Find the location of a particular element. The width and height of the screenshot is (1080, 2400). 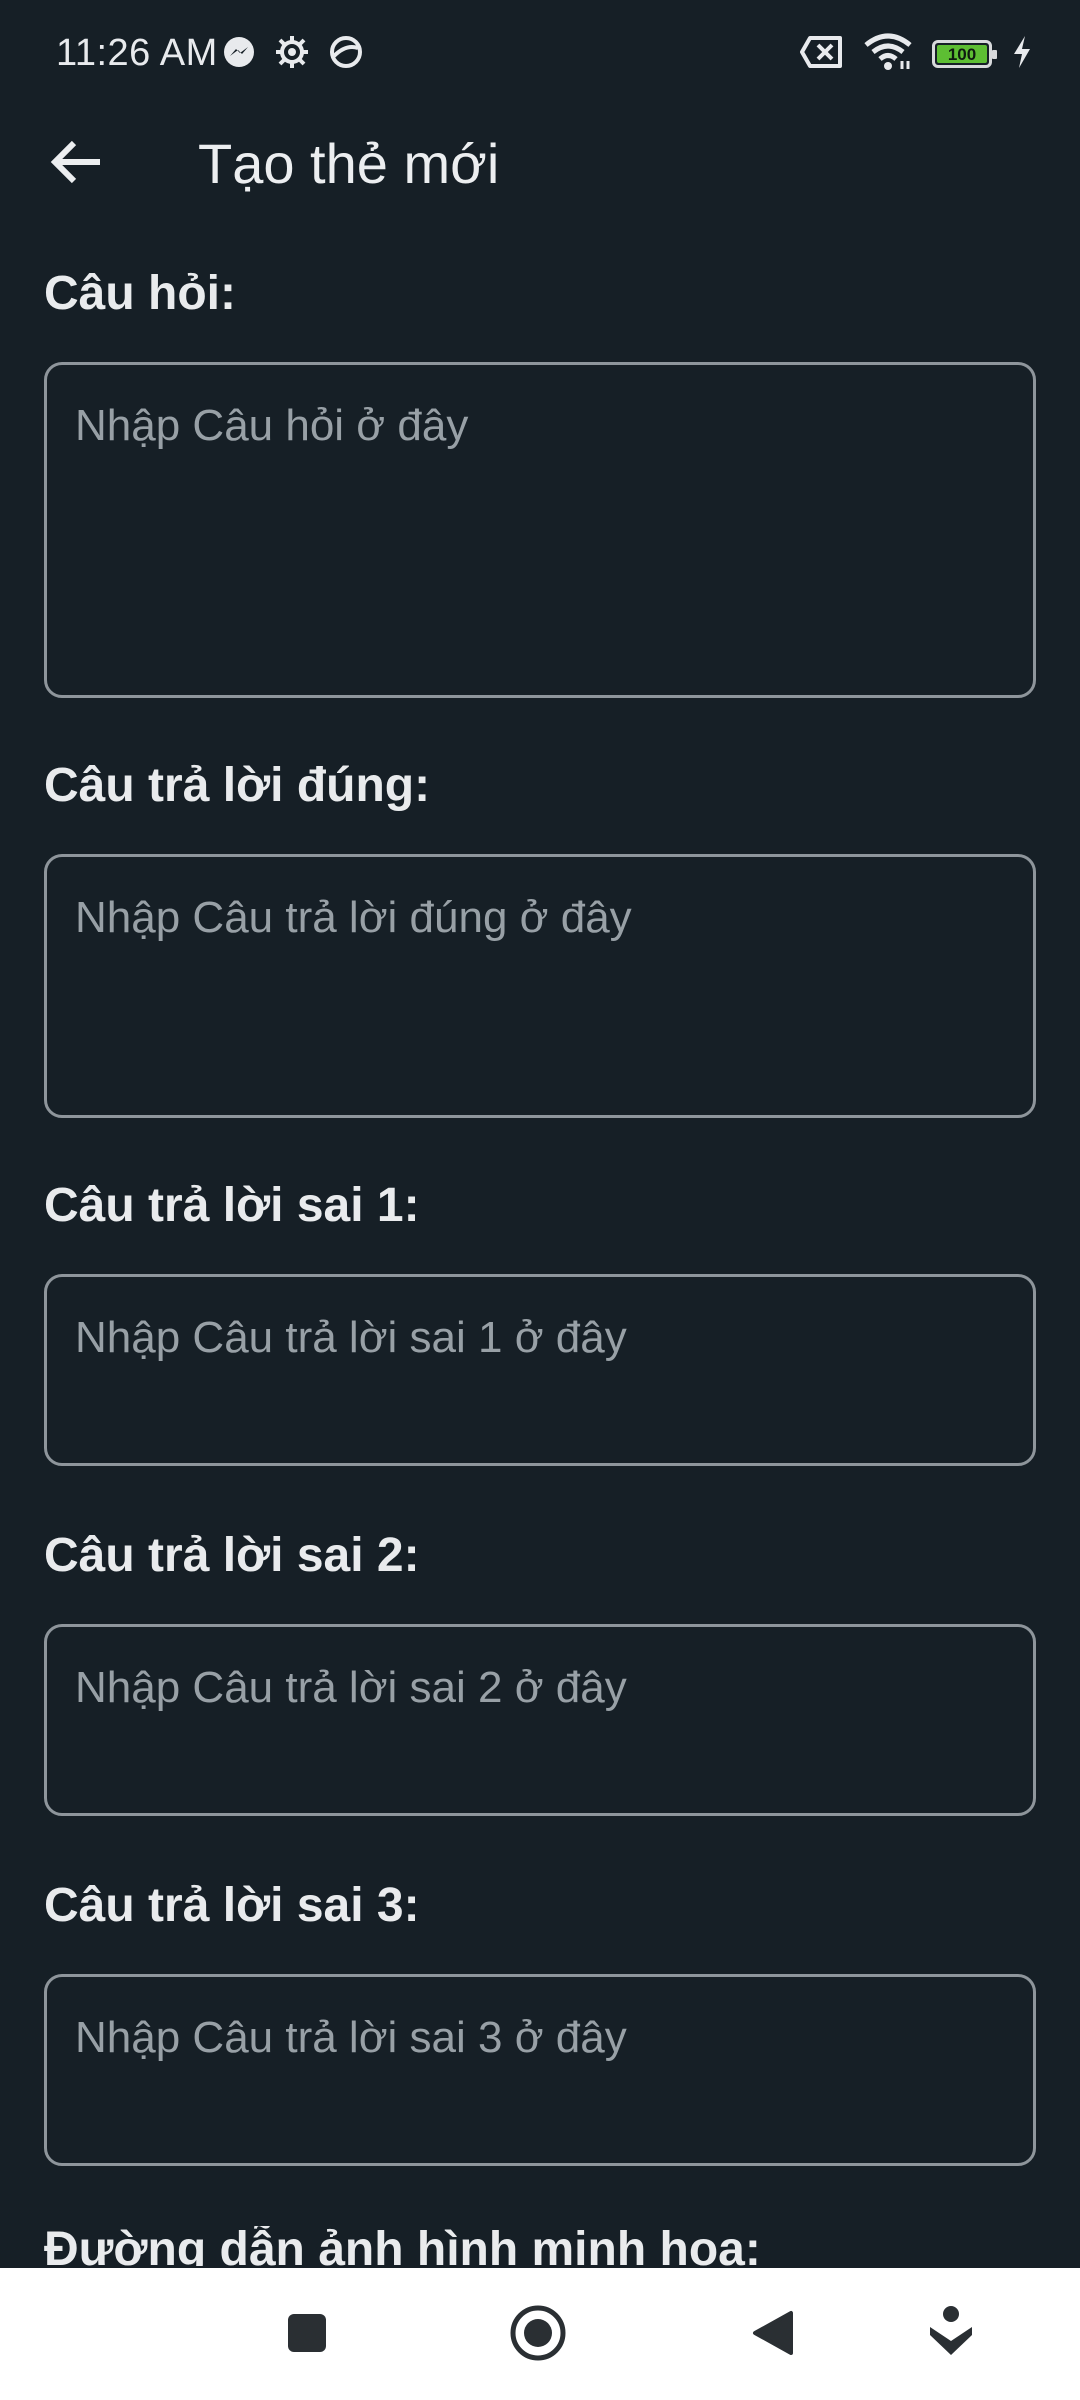

sim-off-icon is located at coordinates (822, 54).